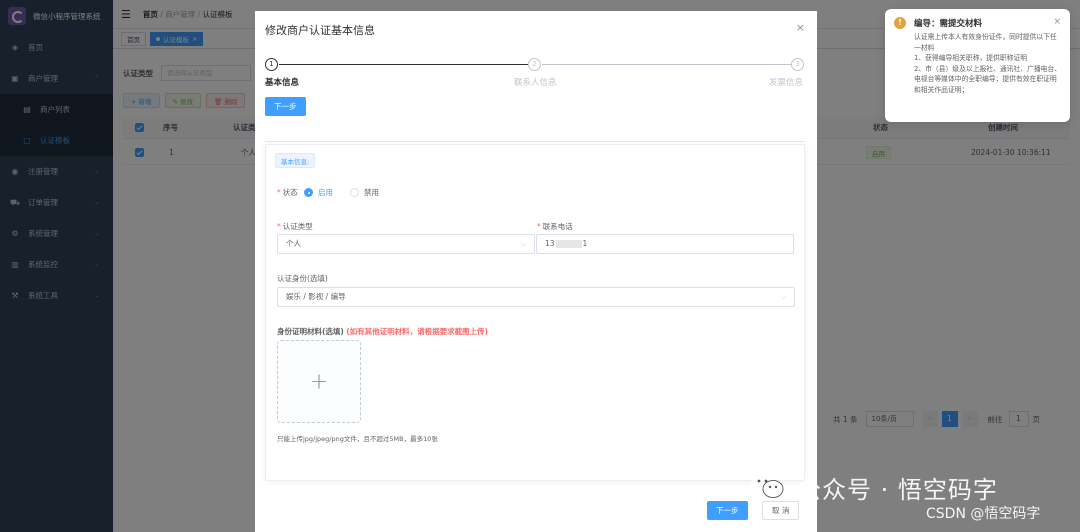 Image resolution: width=1080 pixels, height=532 pixels. Describe the element at coordinates (797, 64) in the screenshot. I see `step-3-icon: 3` at that location.